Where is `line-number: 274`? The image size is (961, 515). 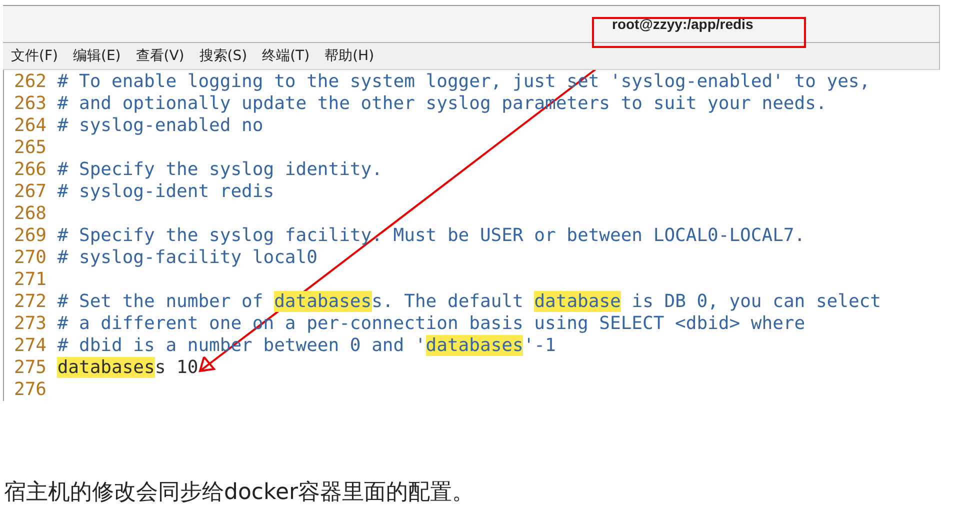 line-number: 274 is located at coordinates (30, 346).